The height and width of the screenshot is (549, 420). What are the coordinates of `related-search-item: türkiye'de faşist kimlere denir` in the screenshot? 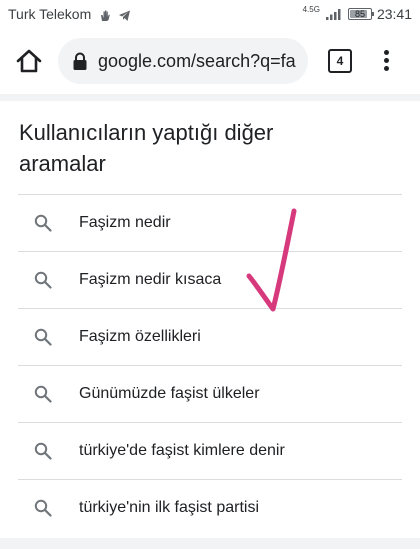 It's located at (210, 450).